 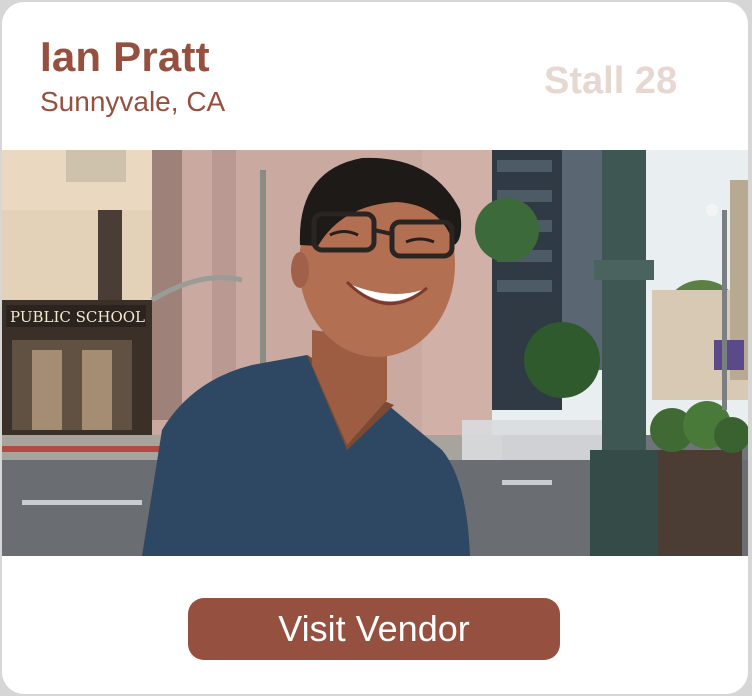 I want to click on visit-vendor-button: Visit Vendor, so click(x=374, y=629).